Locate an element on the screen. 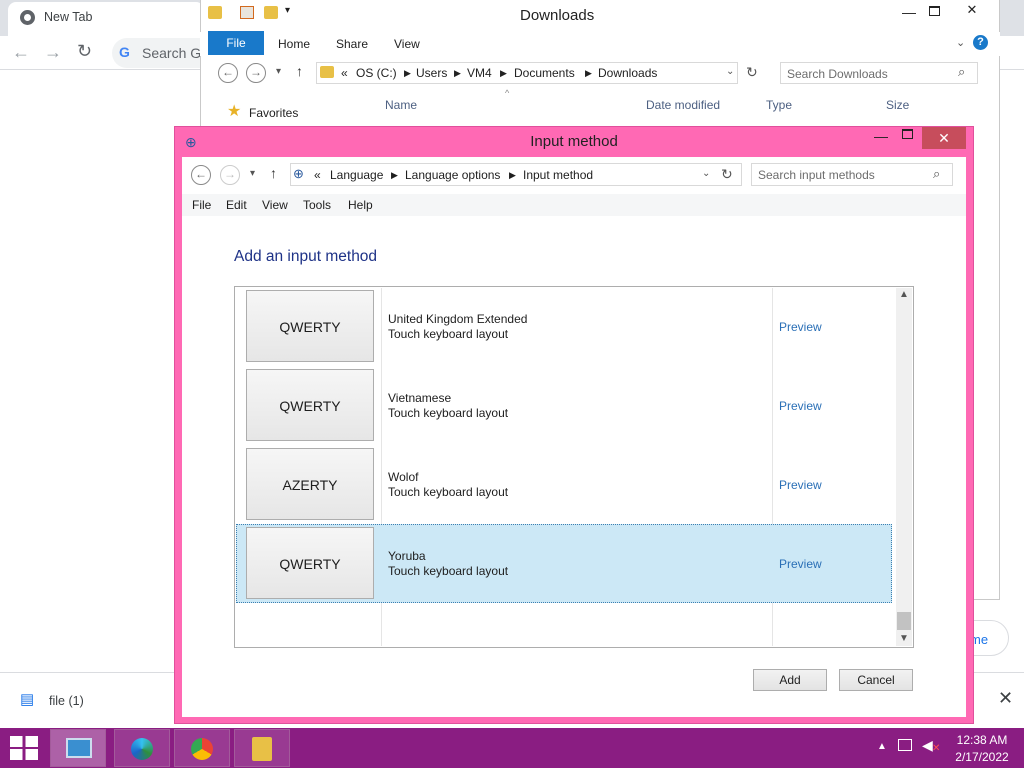 This screenshot has height=768, width=1024. menu-view: View is located at coordinates (275, 205).